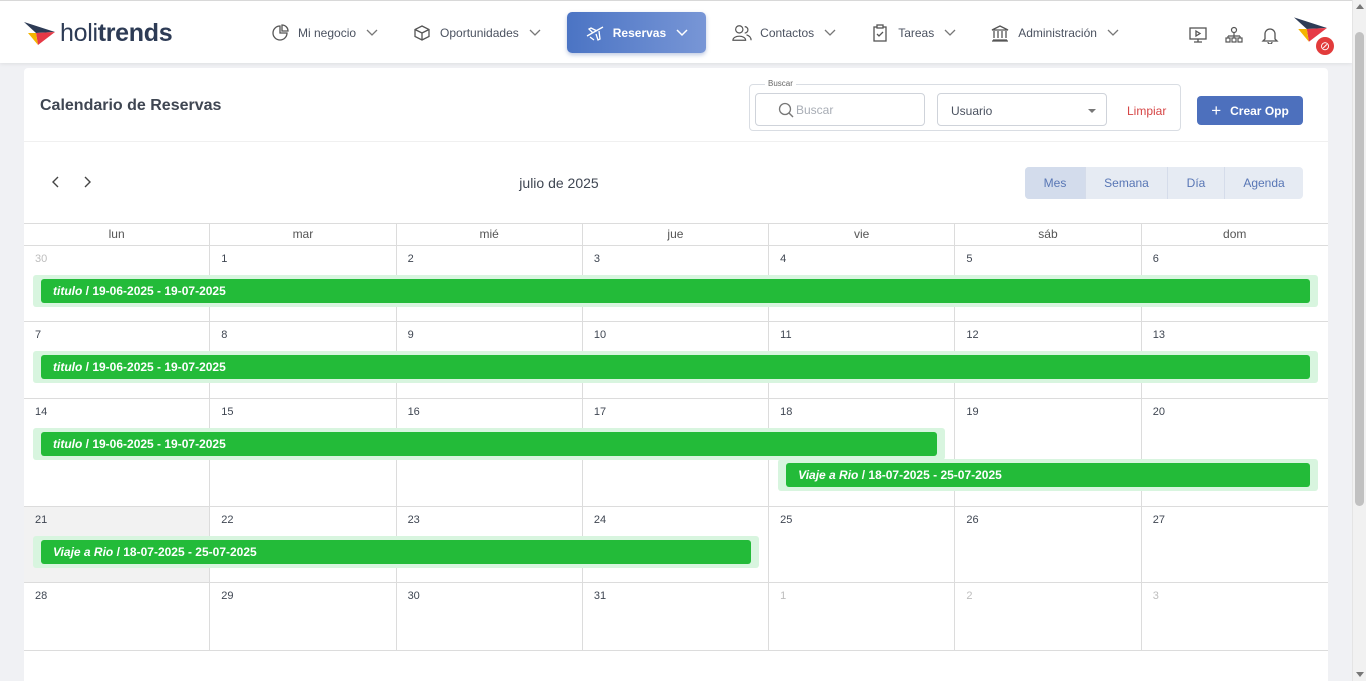 This screenshot has height=681, width=1366. I want to click on day-number: 9, so click(411, 335).